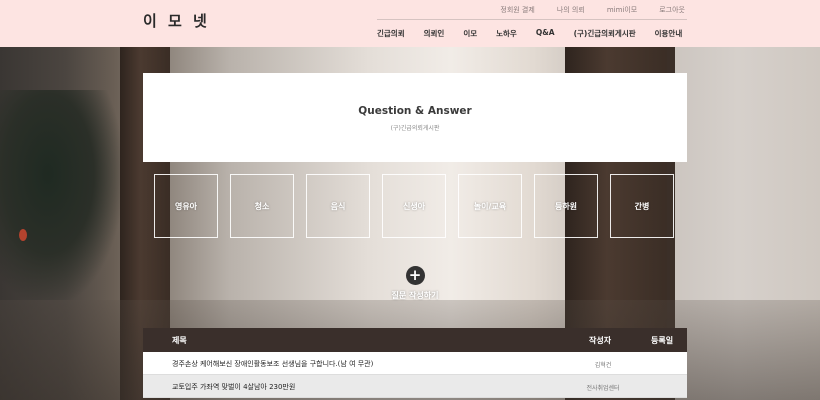  I want to click on row-title: 교토입주 가좌역 맞벌이 4살남아 230만원, so click(233, 387).